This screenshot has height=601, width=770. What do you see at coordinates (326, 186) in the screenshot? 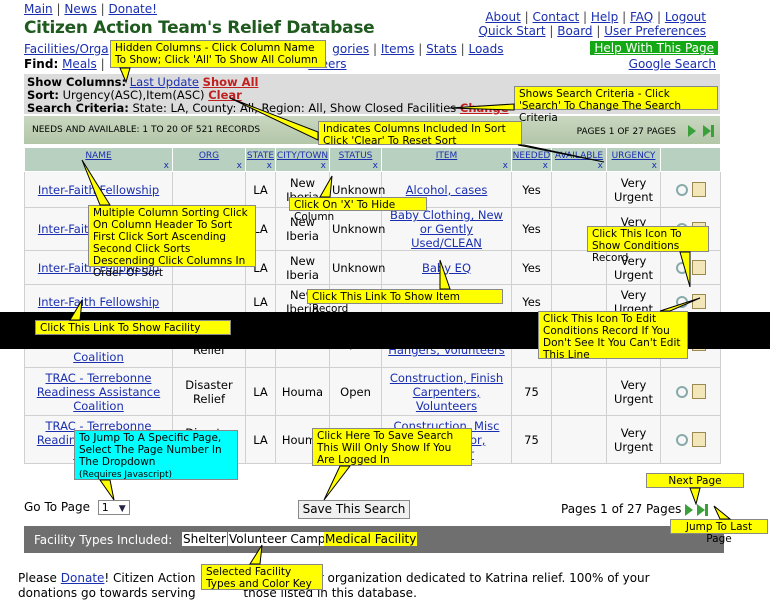
I see `pointer-hide-column` at bounding box center [326, 186].